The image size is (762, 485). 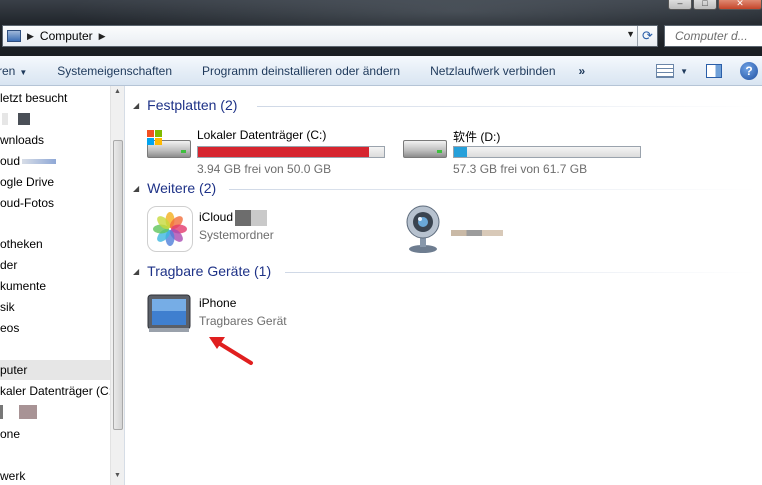 I want to click on nav-item-google-drive: ogle Drive, so click(x=56, y=182).